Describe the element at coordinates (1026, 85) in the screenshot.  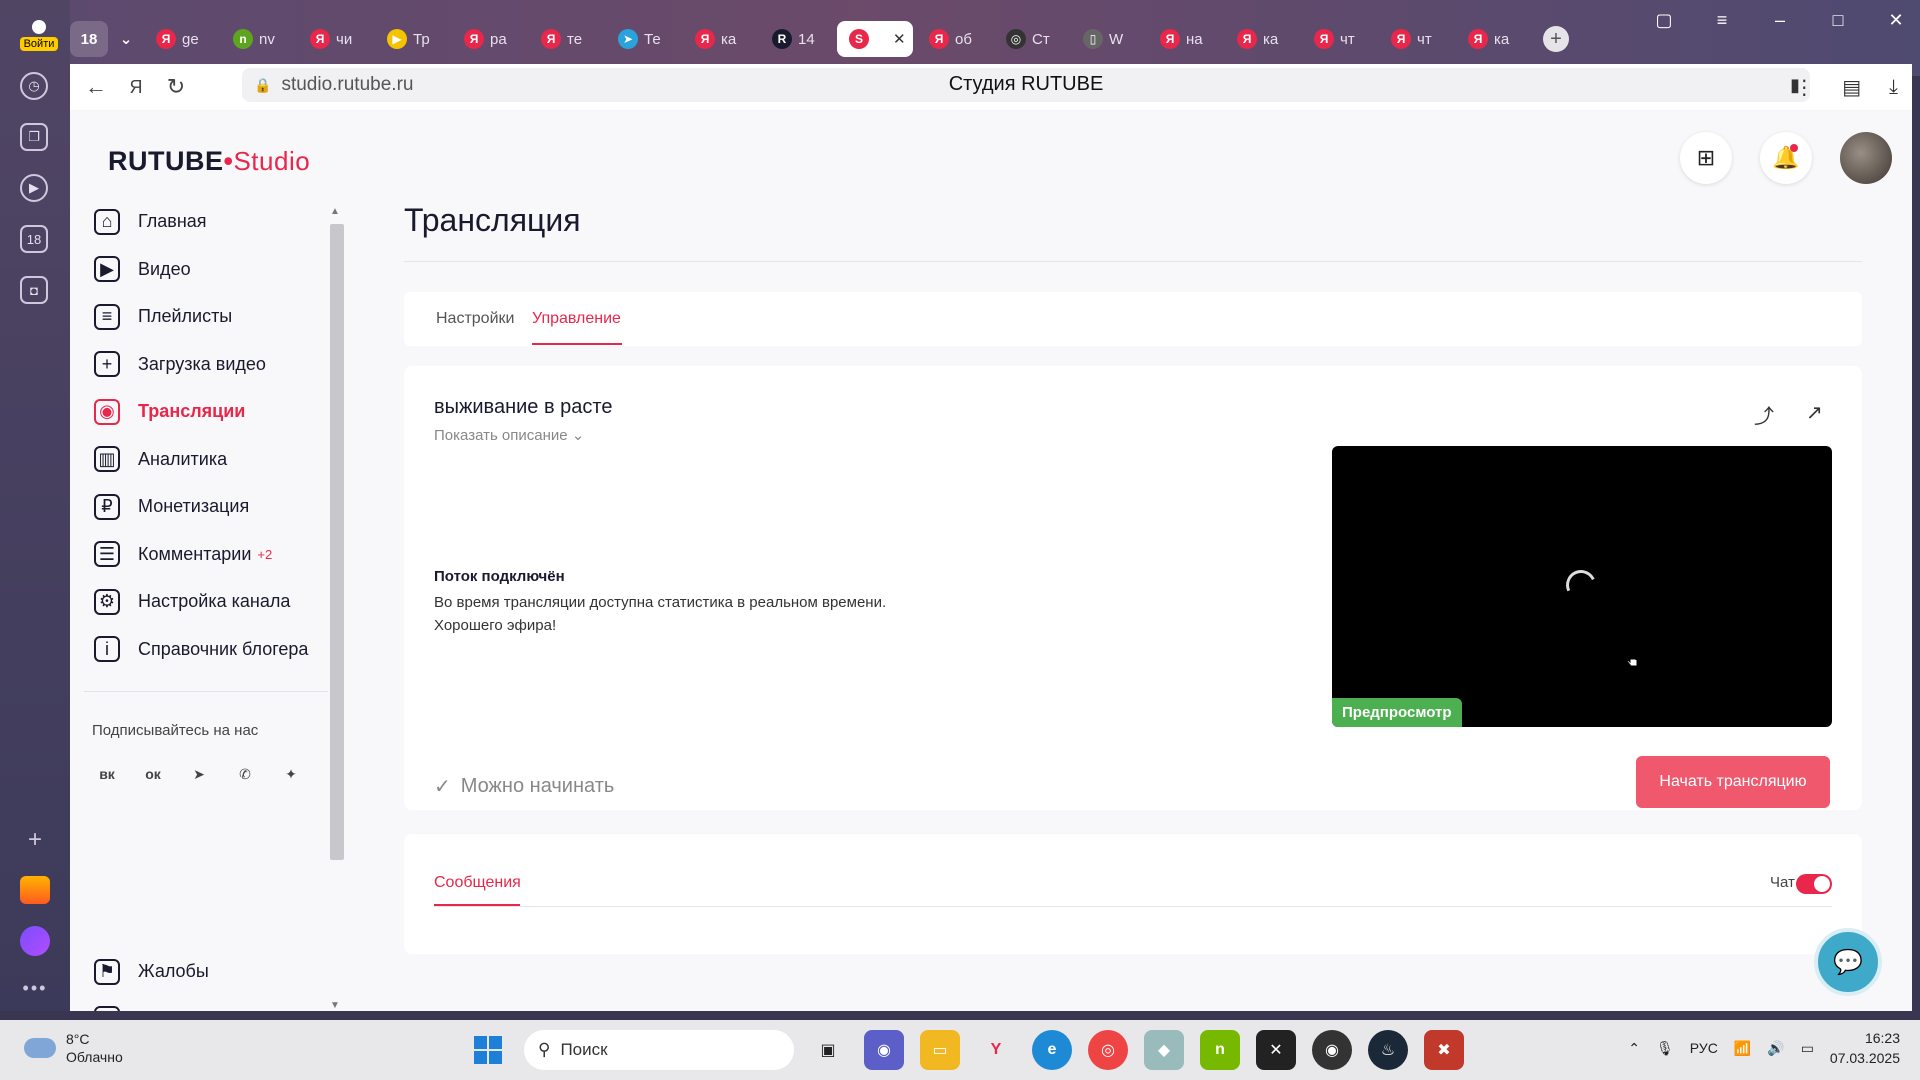
I see `url-field: 🔒 studio.rutube.ru Студия RUTUBE ▮` at that location.